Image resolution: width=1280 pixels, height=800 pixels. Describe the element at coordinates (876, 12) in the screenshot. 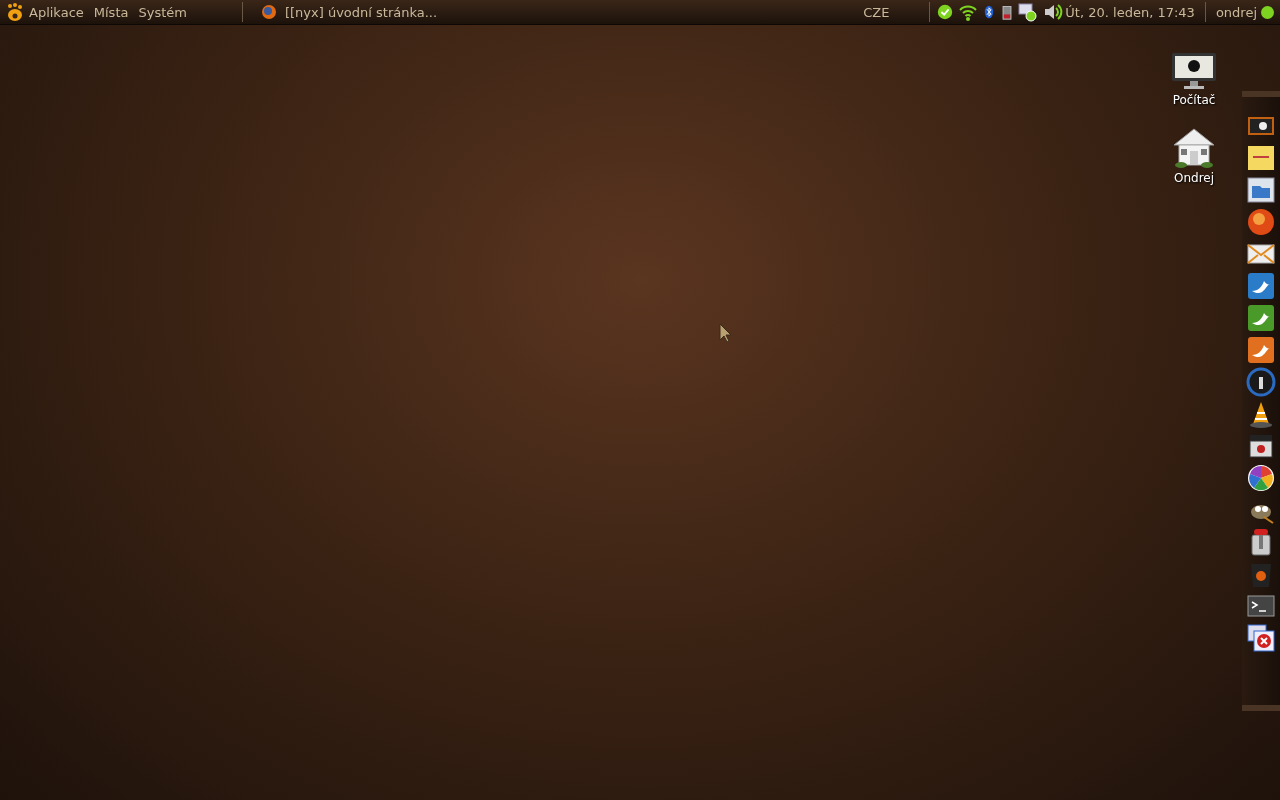

I see `keyboard-layout-indicator: CZE` at that location.